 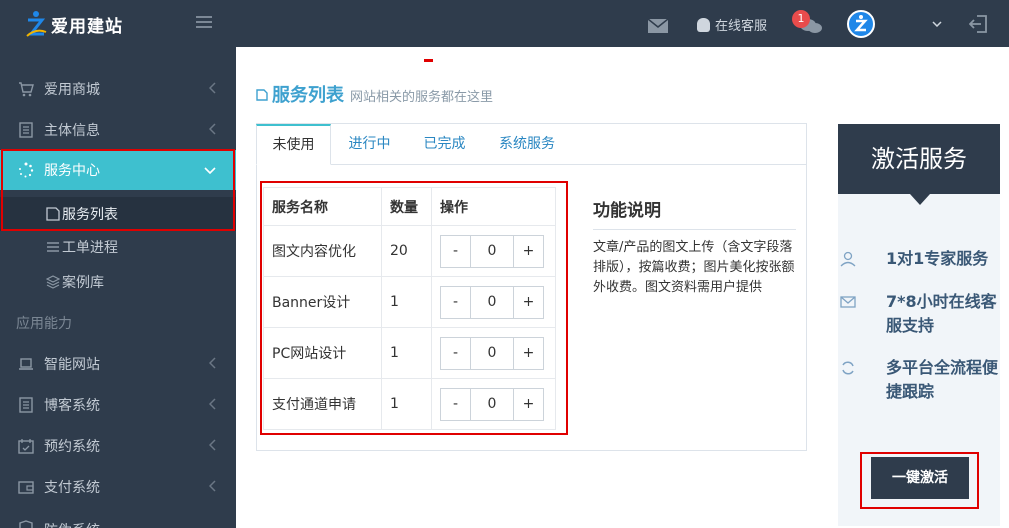 I want to click on sidebar-item-payment: 支付系统, so click(x=118, y=487).